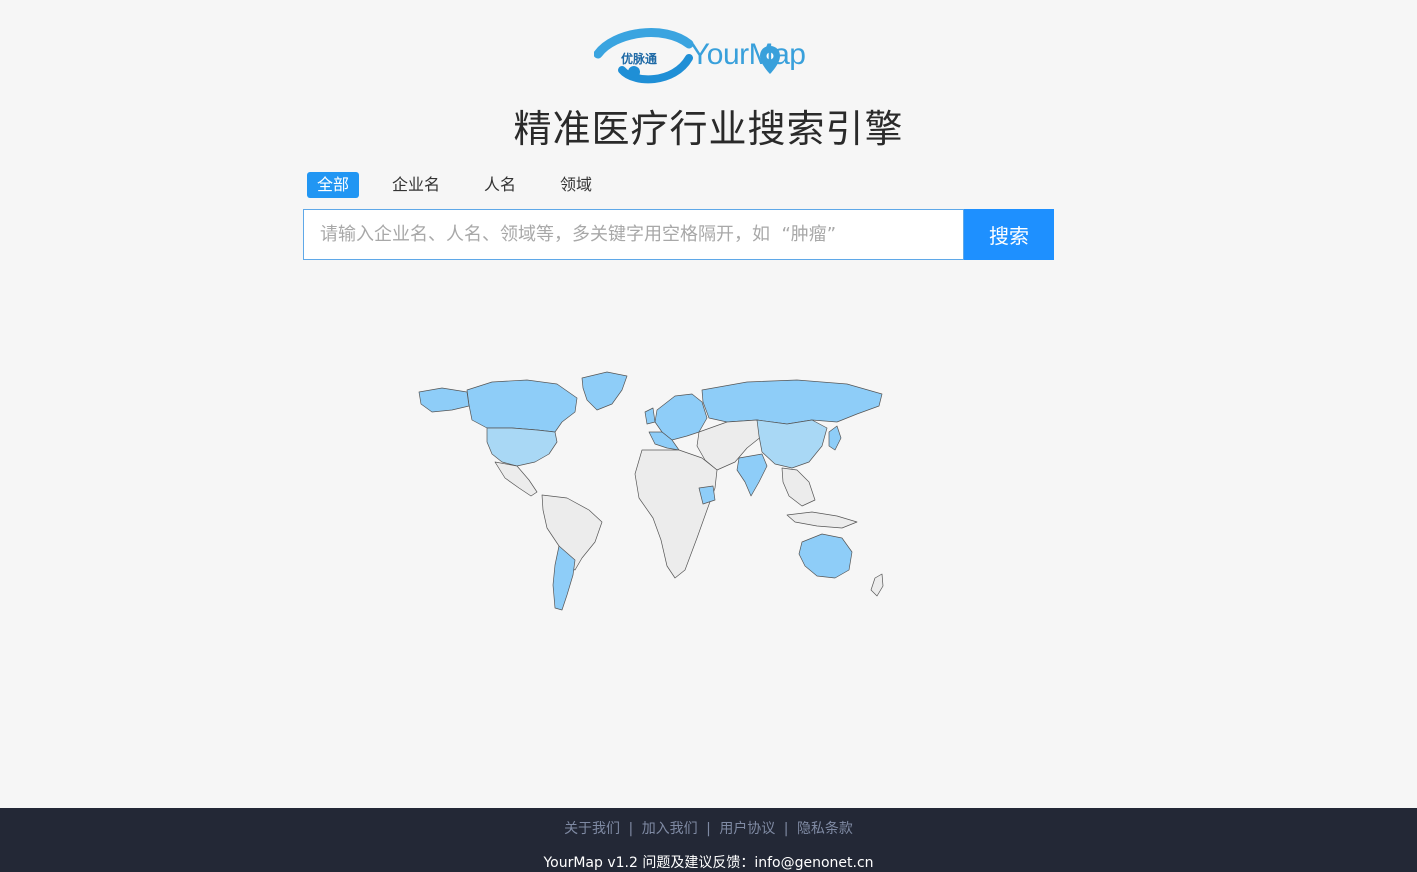  Describe the element at coordinates (822, 520) in the screenshot. I see `map-region-indonesia` at that location.